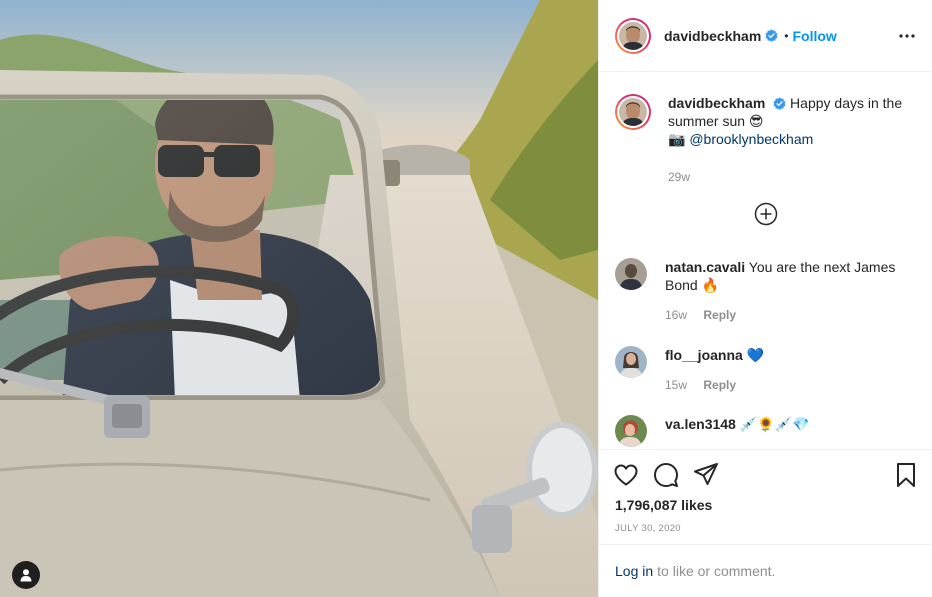  I want to click on more-options-icon, so click(907, 36).